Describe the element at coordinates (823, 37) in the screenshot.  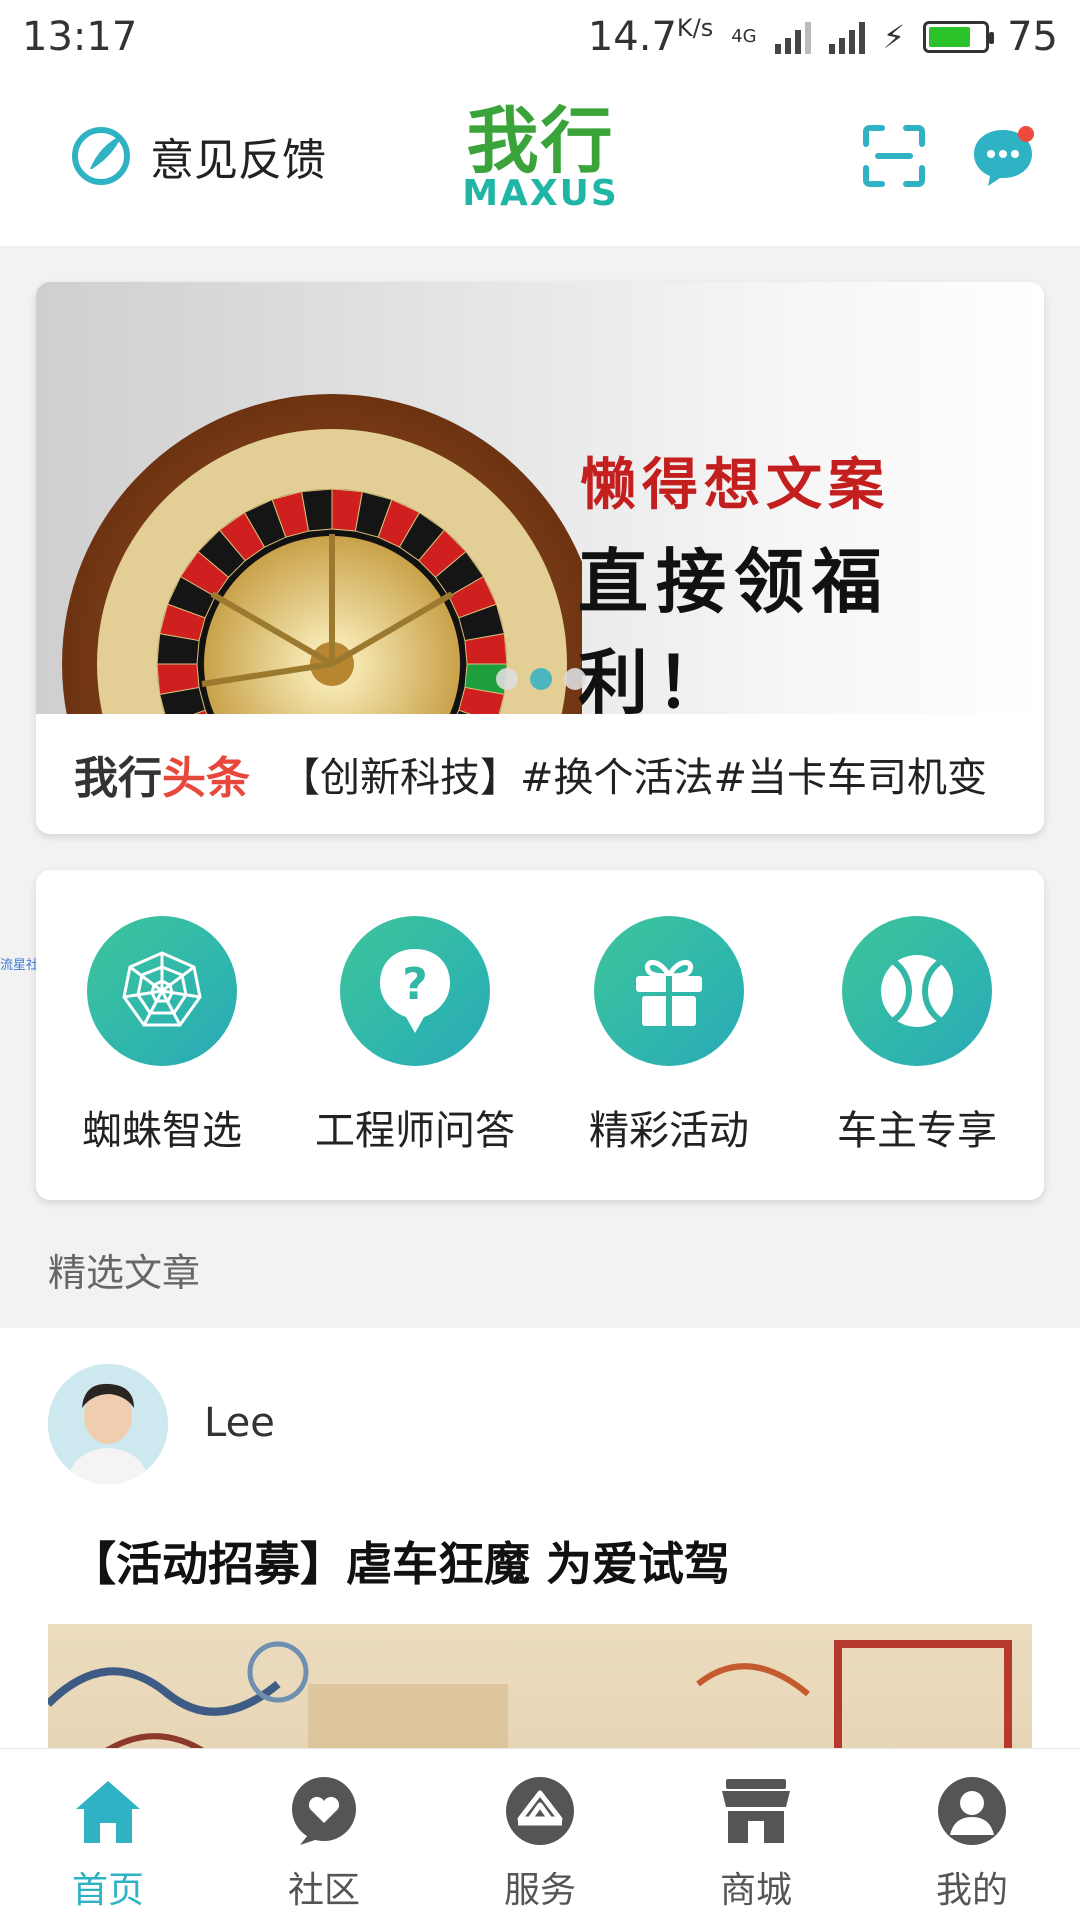
I see `status-indicators: 14.7K/s 4G ⚡ 75` at that location.